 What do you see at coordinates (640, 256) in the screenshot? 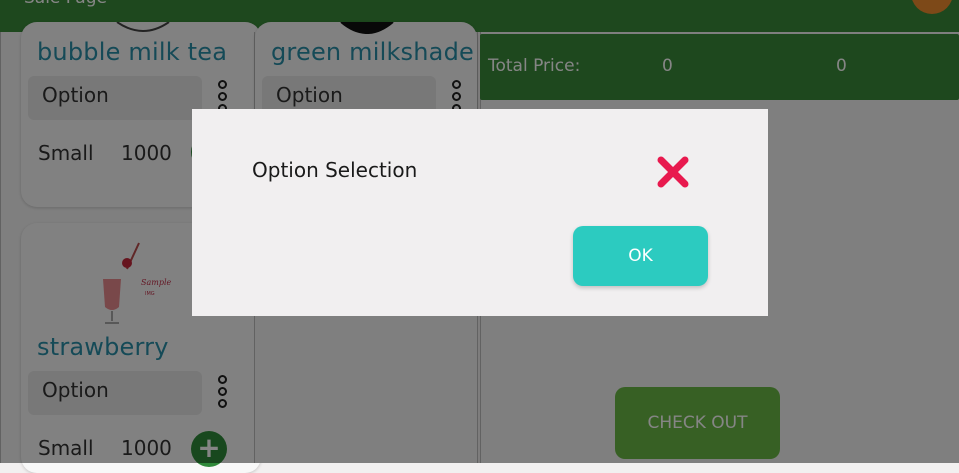
I see `ok-button: OK` at bounding box center [640, 256].